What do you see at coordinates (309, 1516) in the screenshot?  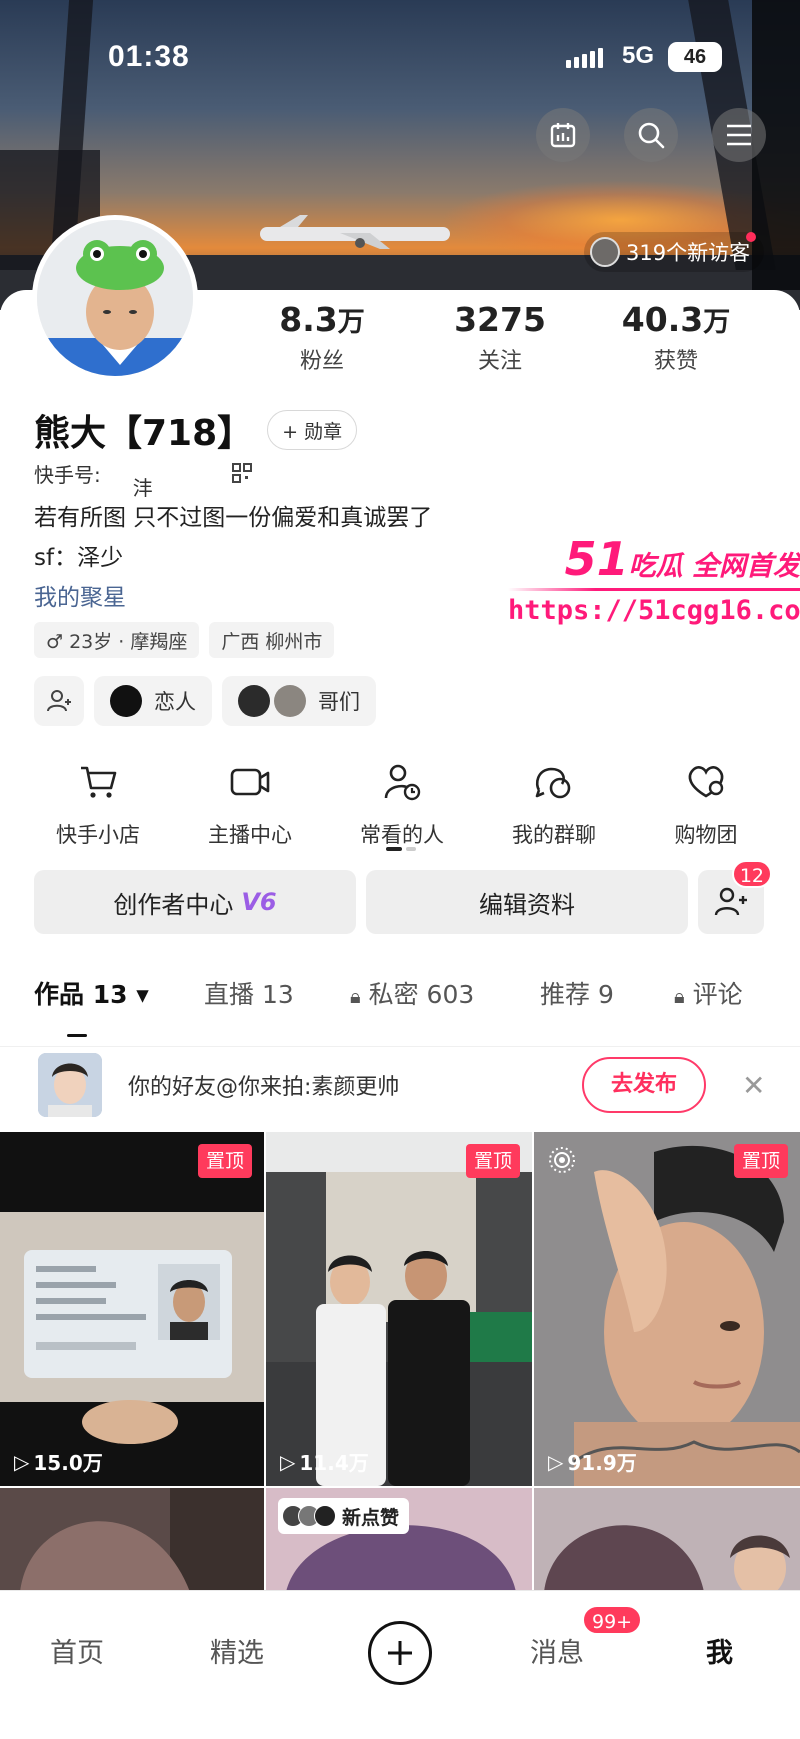 I see `liker-avatars` at bounding box center [309, 1516].